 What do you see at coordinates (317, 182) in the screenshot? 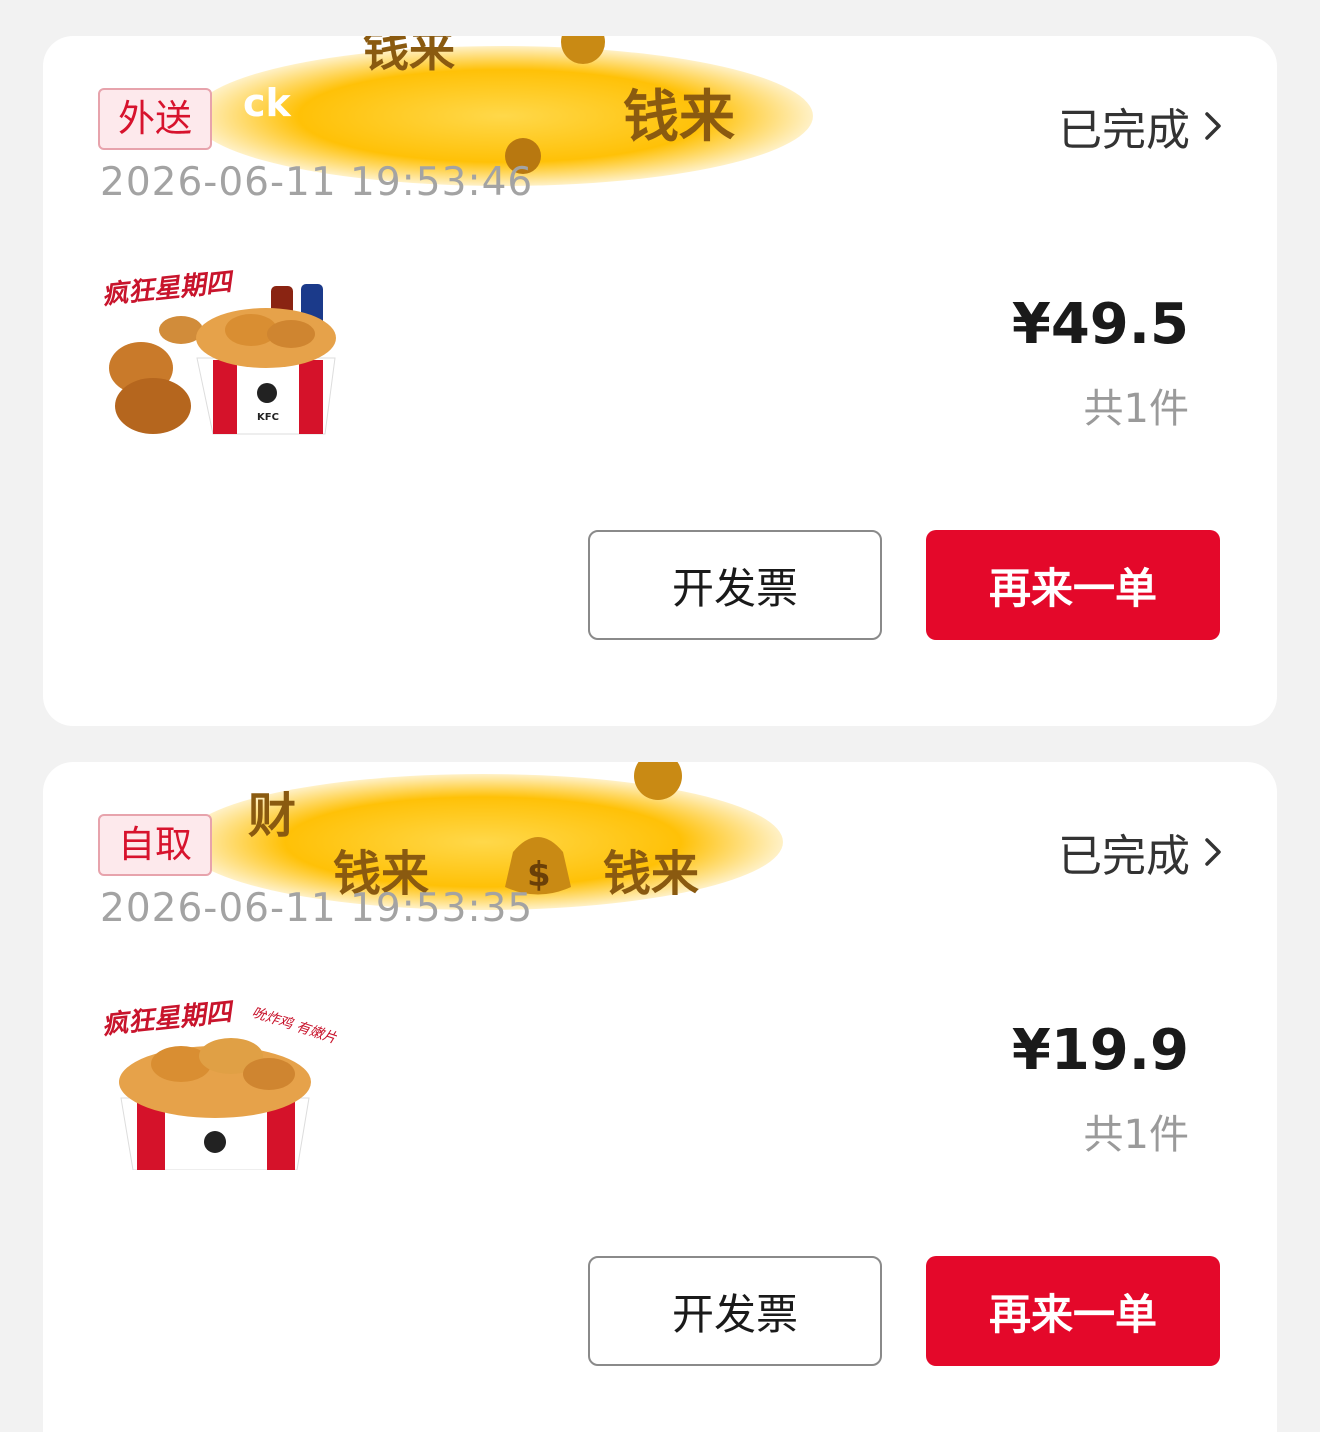
I see `order-timestamp: 2026-06-11 19:53:46` at bounding box center [317, 182].